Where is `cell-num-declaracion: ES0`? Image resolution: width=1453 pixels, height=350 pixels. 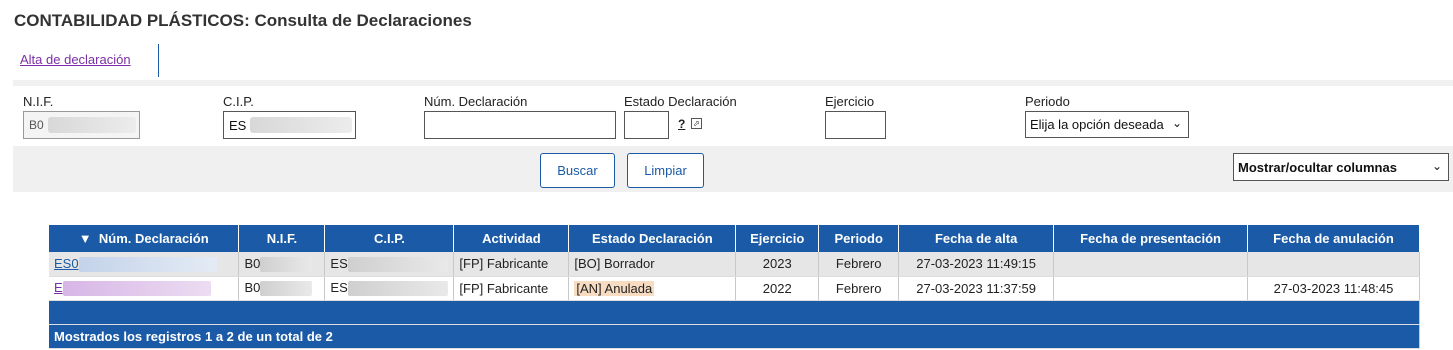
cell-num-declaracion: ES0 is located at coordinates (144, 264).